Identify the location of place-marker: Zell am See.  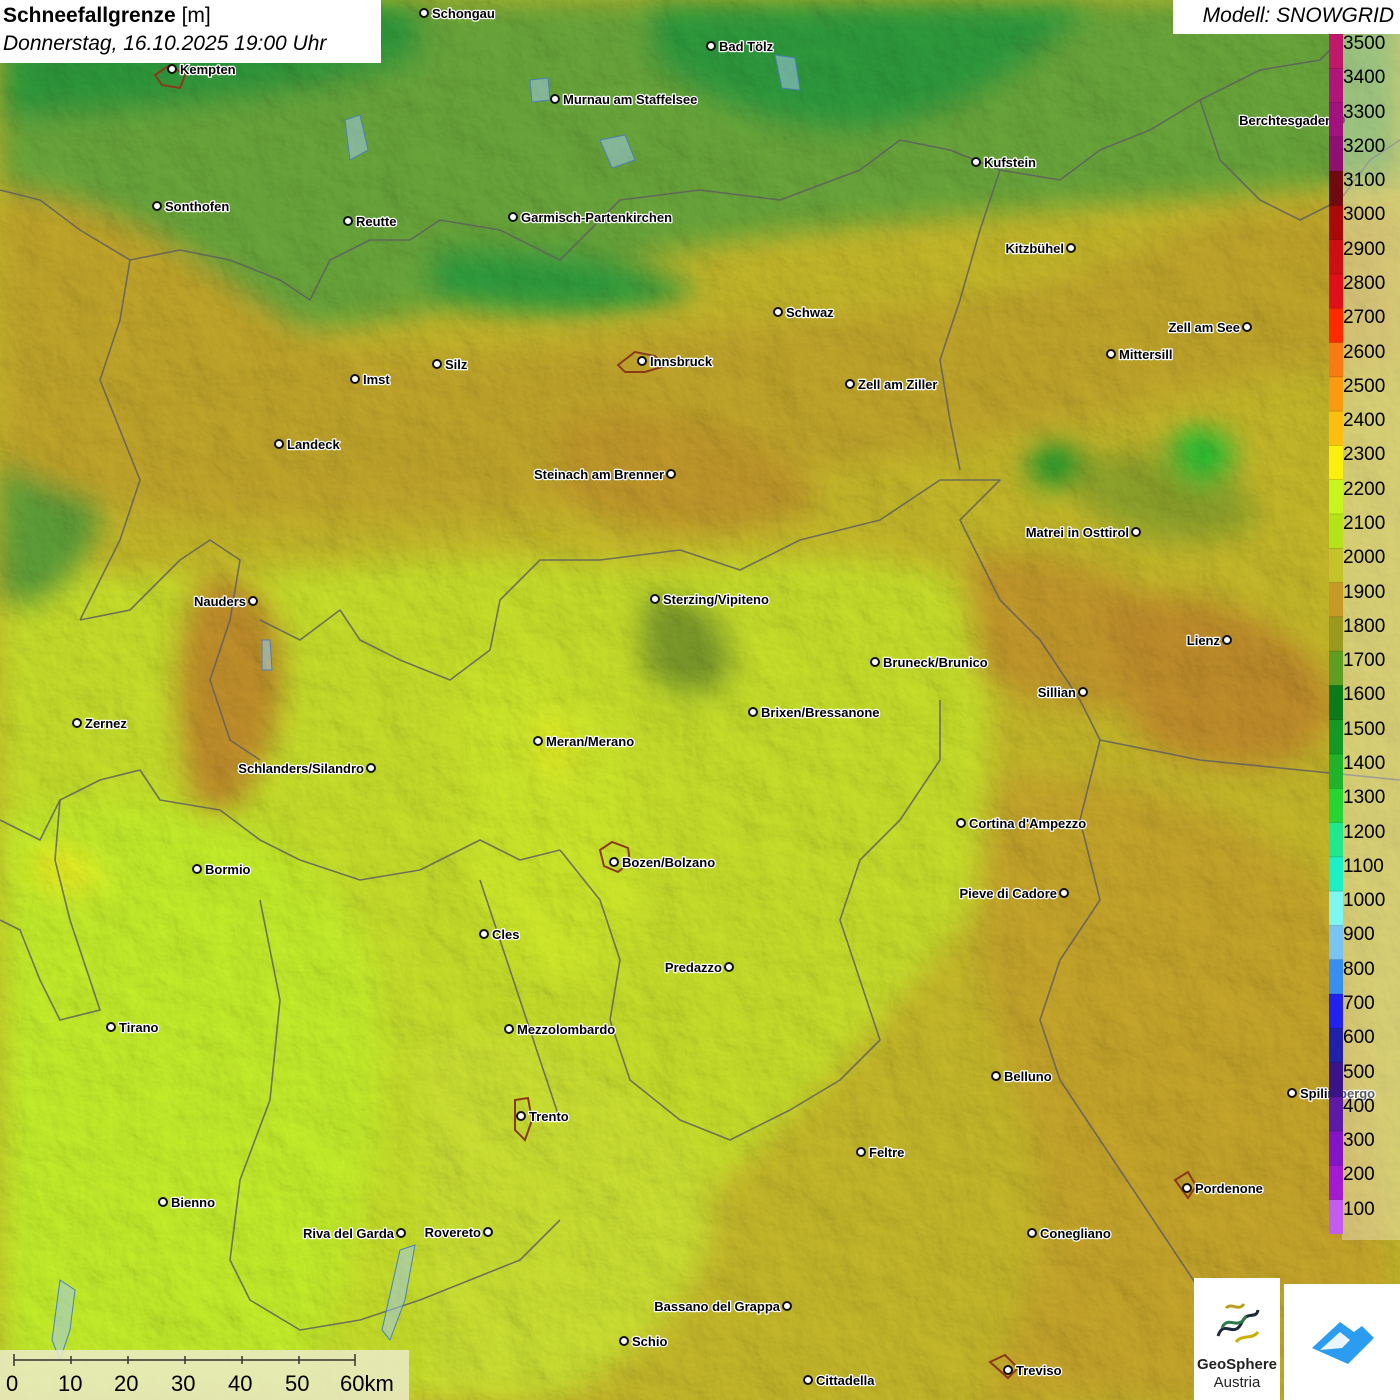
(1209, 327).